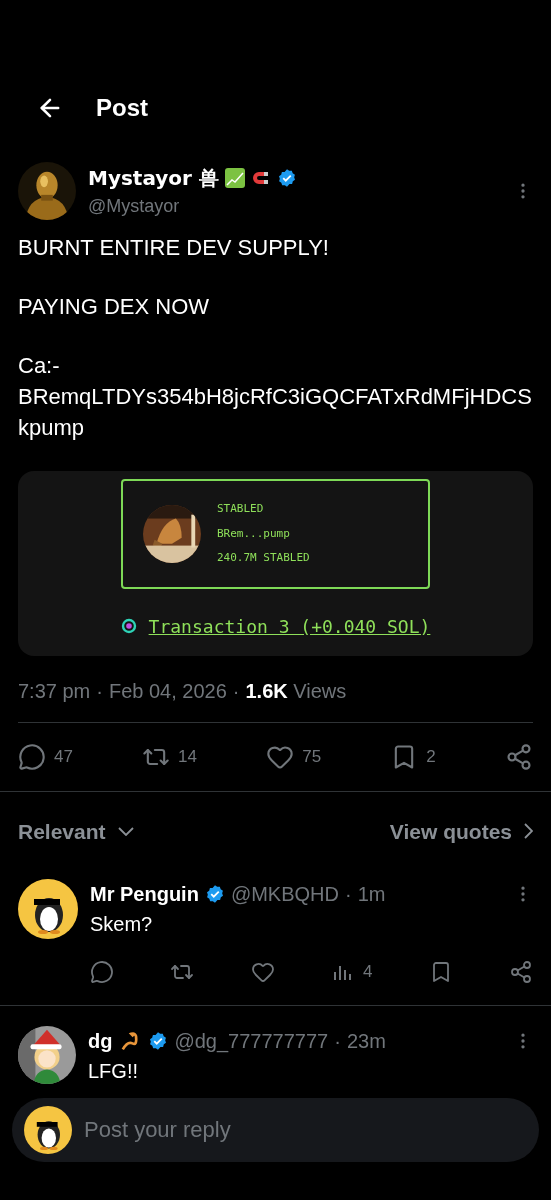  What do you see at coordinates (296, 691) in the screenshot?
I see `view-count: 1.6K Views` at bounding box center [296, 691].